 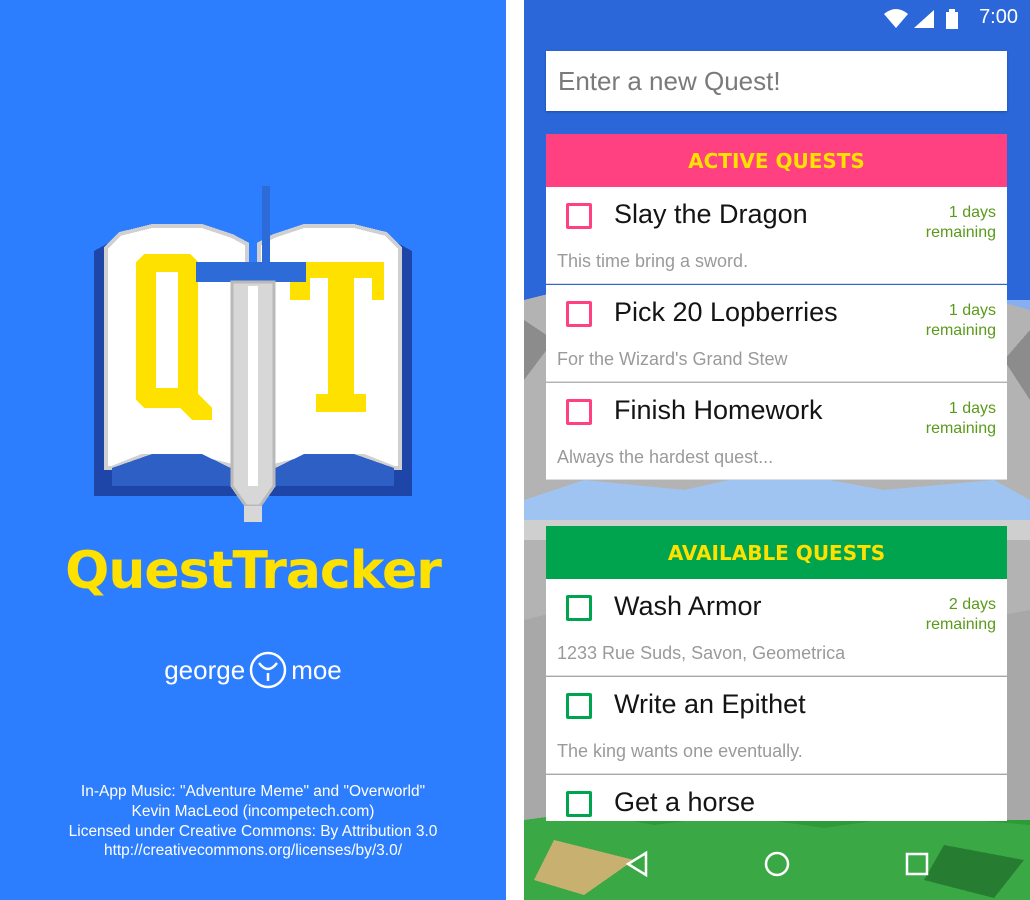 What do you see at coordinates (952, 19) in the screenshot?
I see `battery-icon` at bounding box center [952, 19].